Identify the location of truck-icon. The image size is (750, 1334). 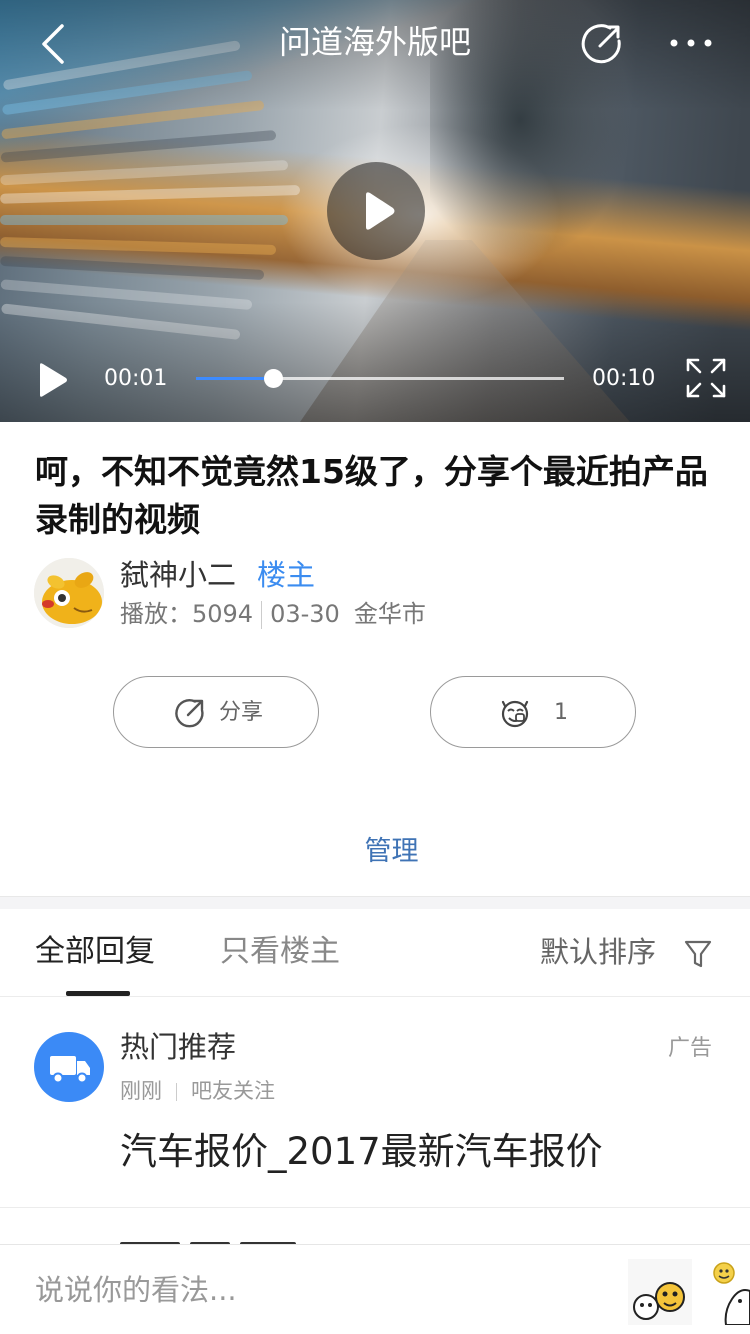
(70, 1070).